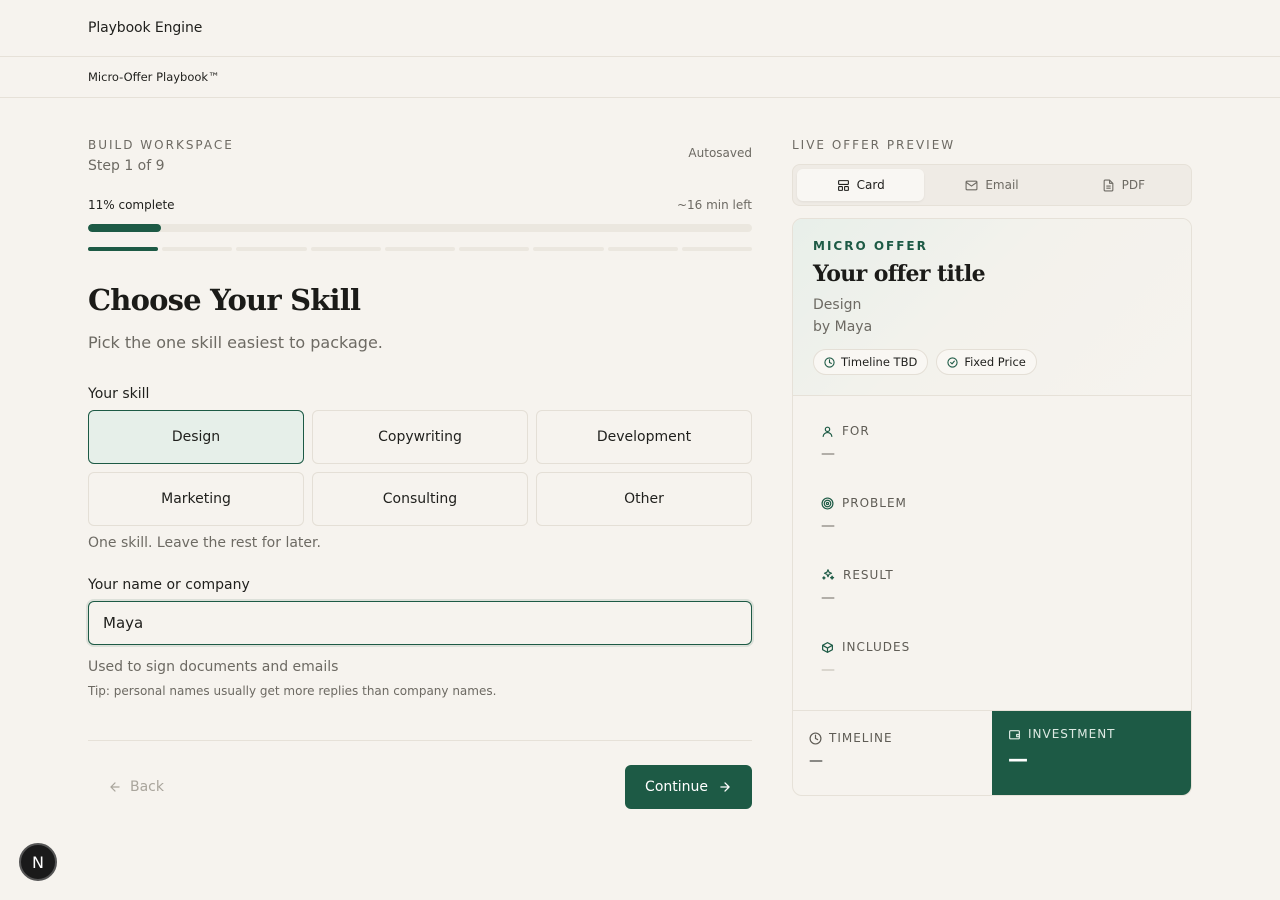 The image size is (1280, 900). What do you see at coordinates (420, 228) in the screenshot?
I see `progress-bar` at bounding box center [420, 228].